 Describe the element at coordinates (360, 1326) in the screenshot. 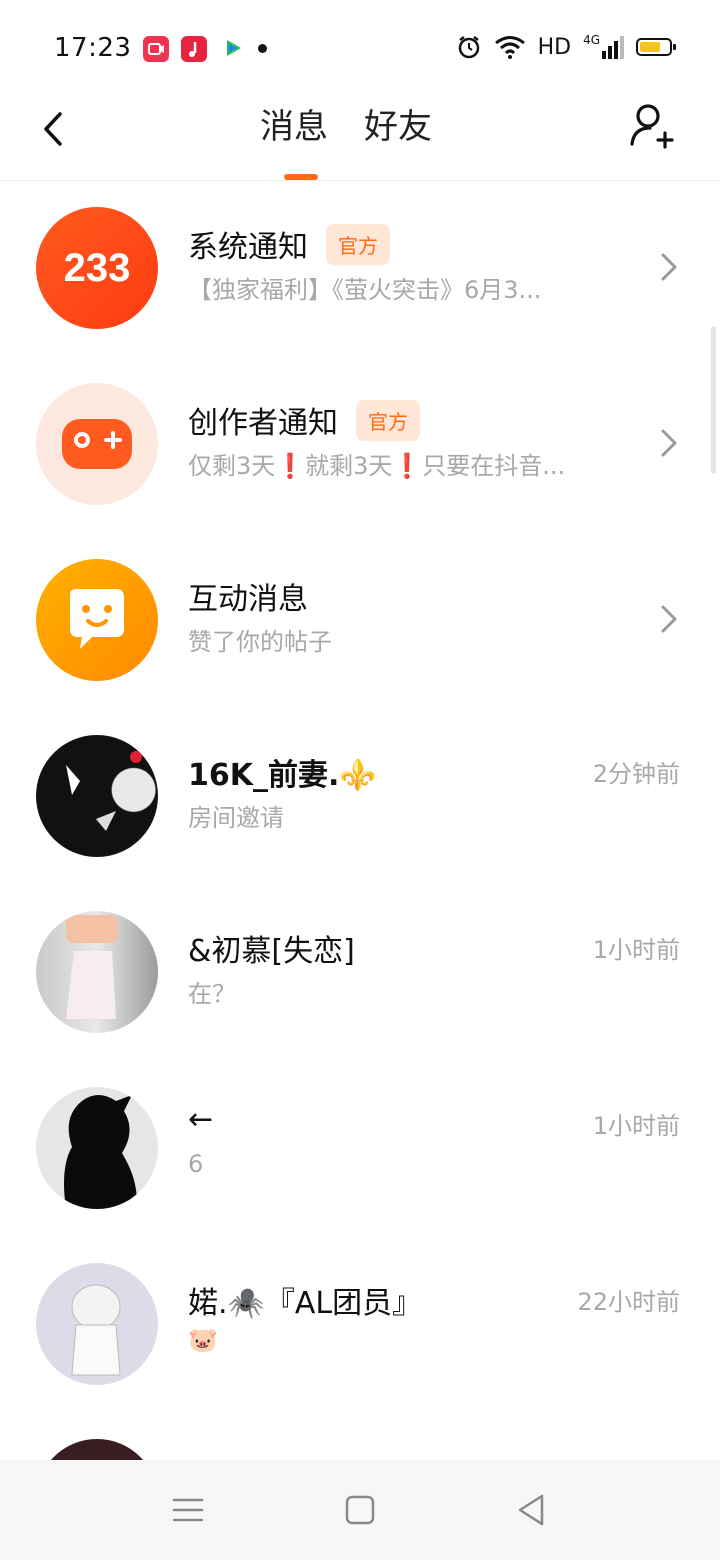

I see `list-item-user-4: 婼.🕷️『AL团员』 🐷 22小时前` at that location.